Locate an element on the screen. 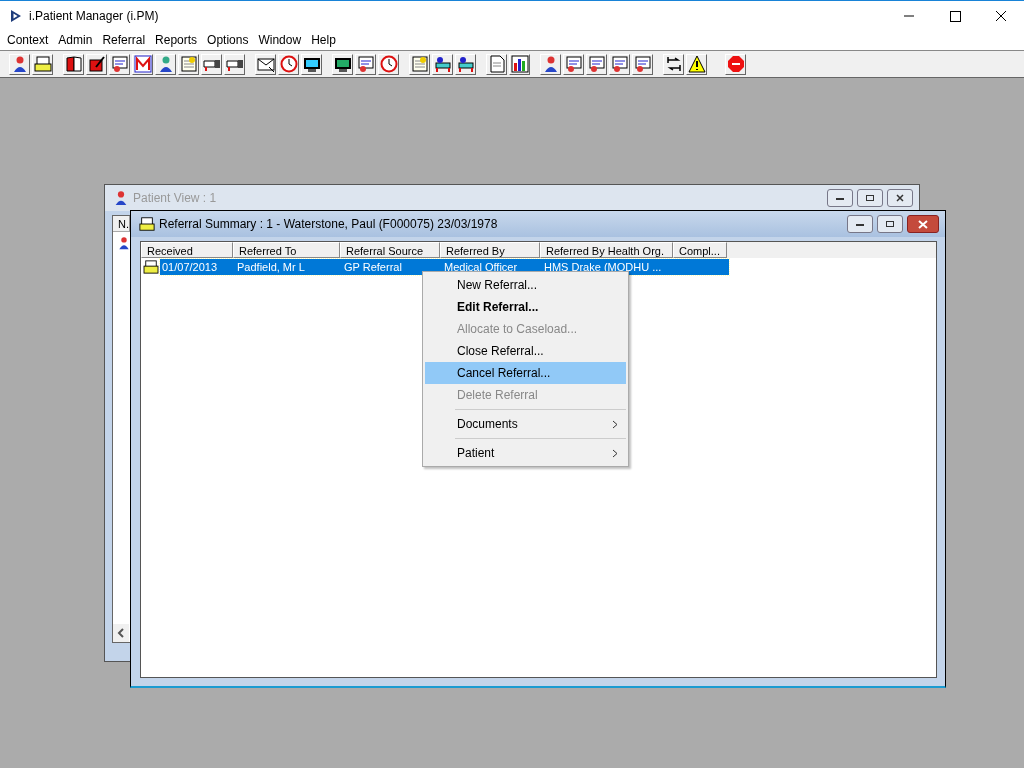 The image size is (1024, 768). arrows-icon is located at coordinates (673, 64).